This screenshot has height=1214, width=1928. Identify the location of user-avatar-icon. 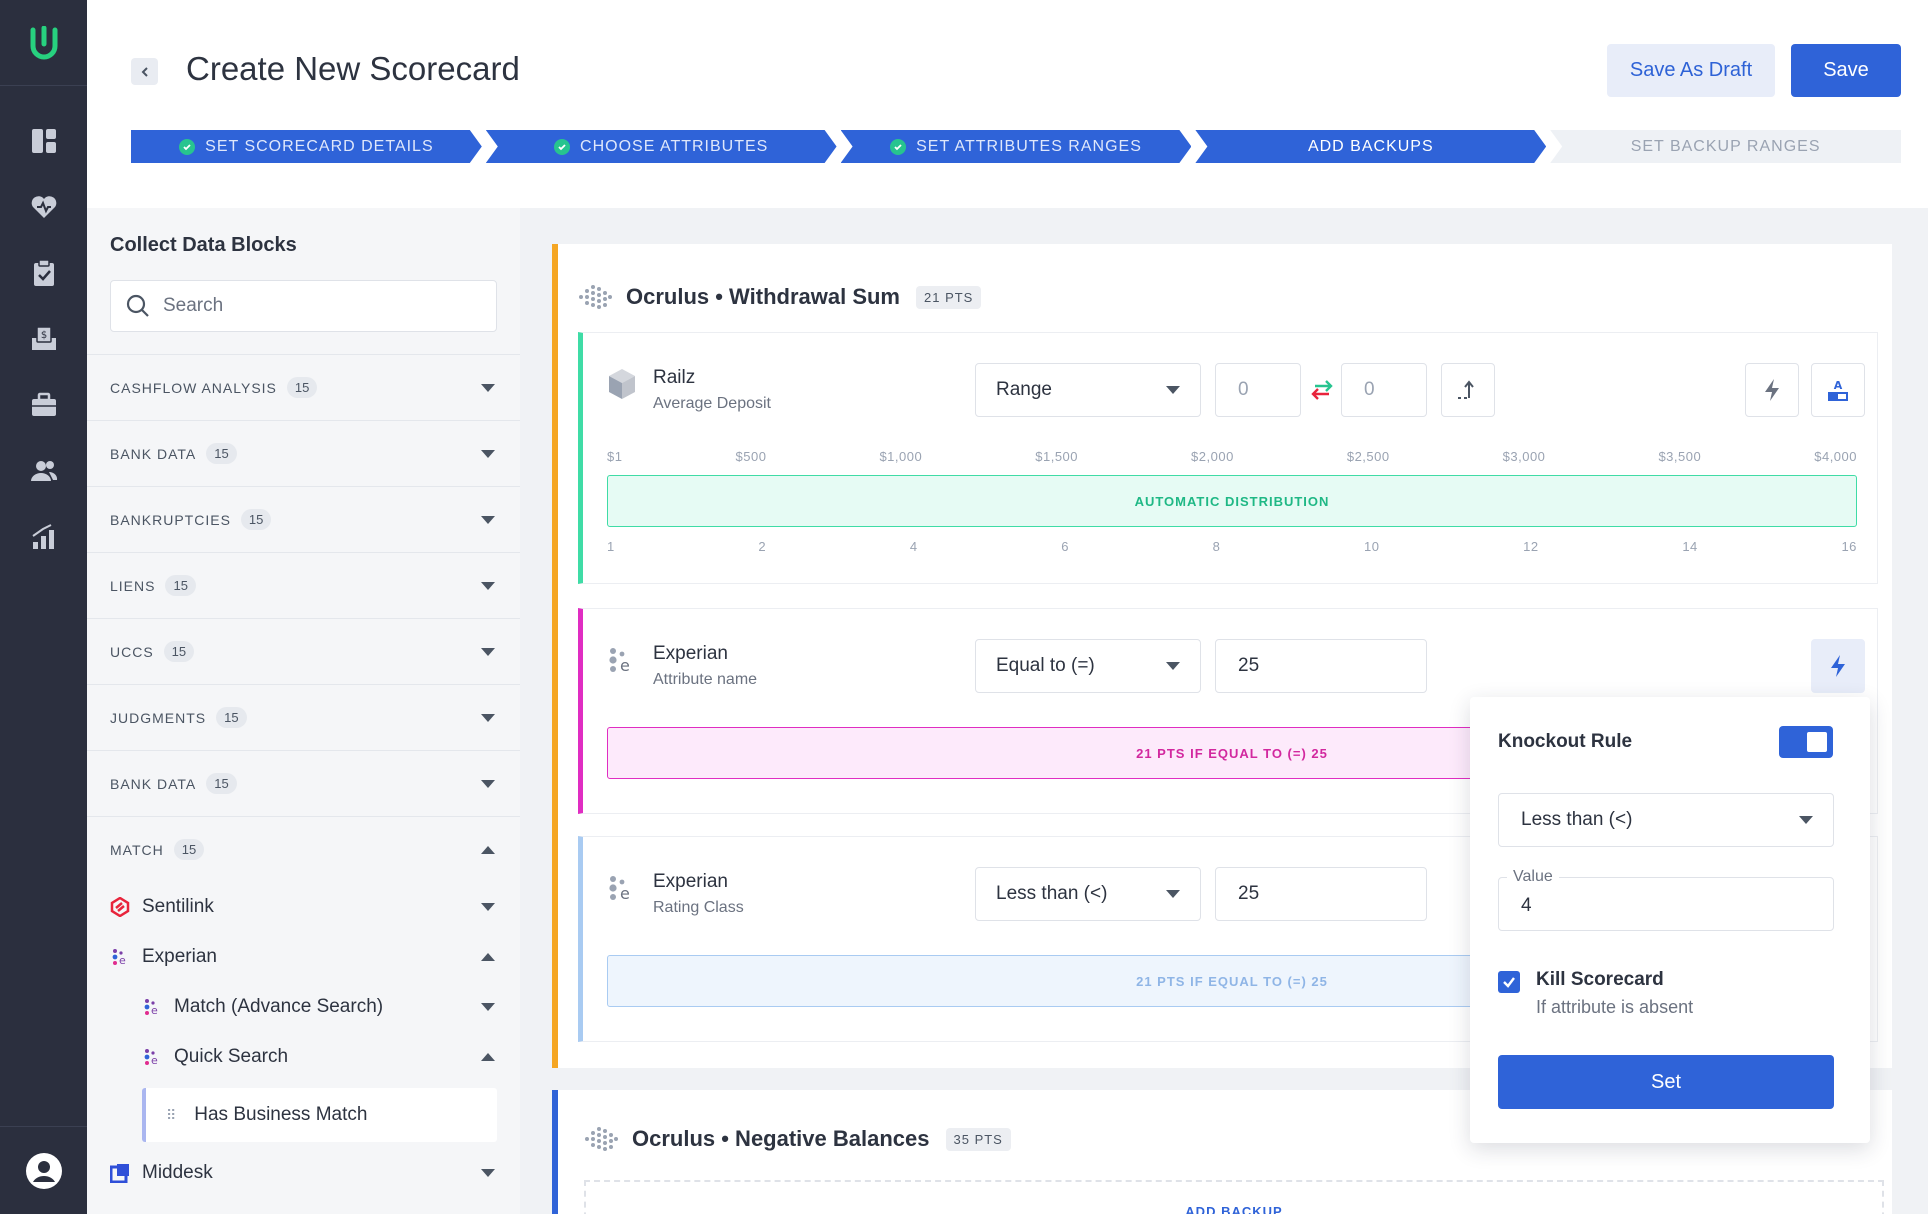
(43, 1170).